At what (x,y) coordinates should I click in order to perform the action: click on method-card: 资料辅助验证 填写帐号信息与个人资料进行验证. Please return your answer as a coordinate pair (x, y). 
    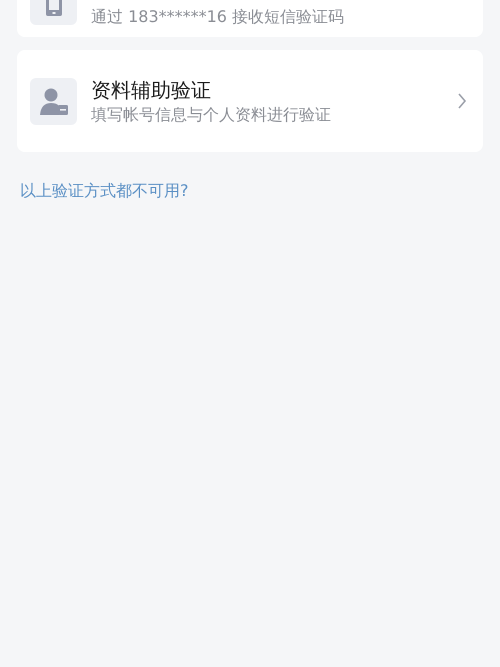
    Looking at the image, I should click on (250, 101).